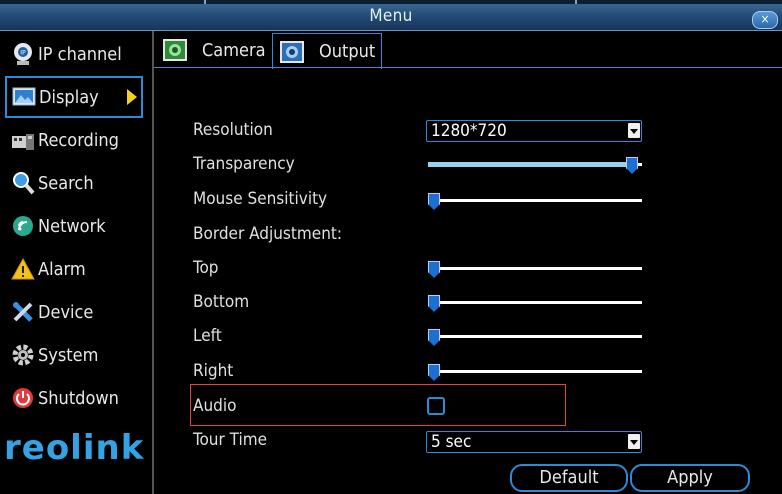 The width and height of the screenshot is (782, 494). What do you see at coordinates (292, 52) in the screenshot?
I see `output-icon` at bounding box center [292, 52].